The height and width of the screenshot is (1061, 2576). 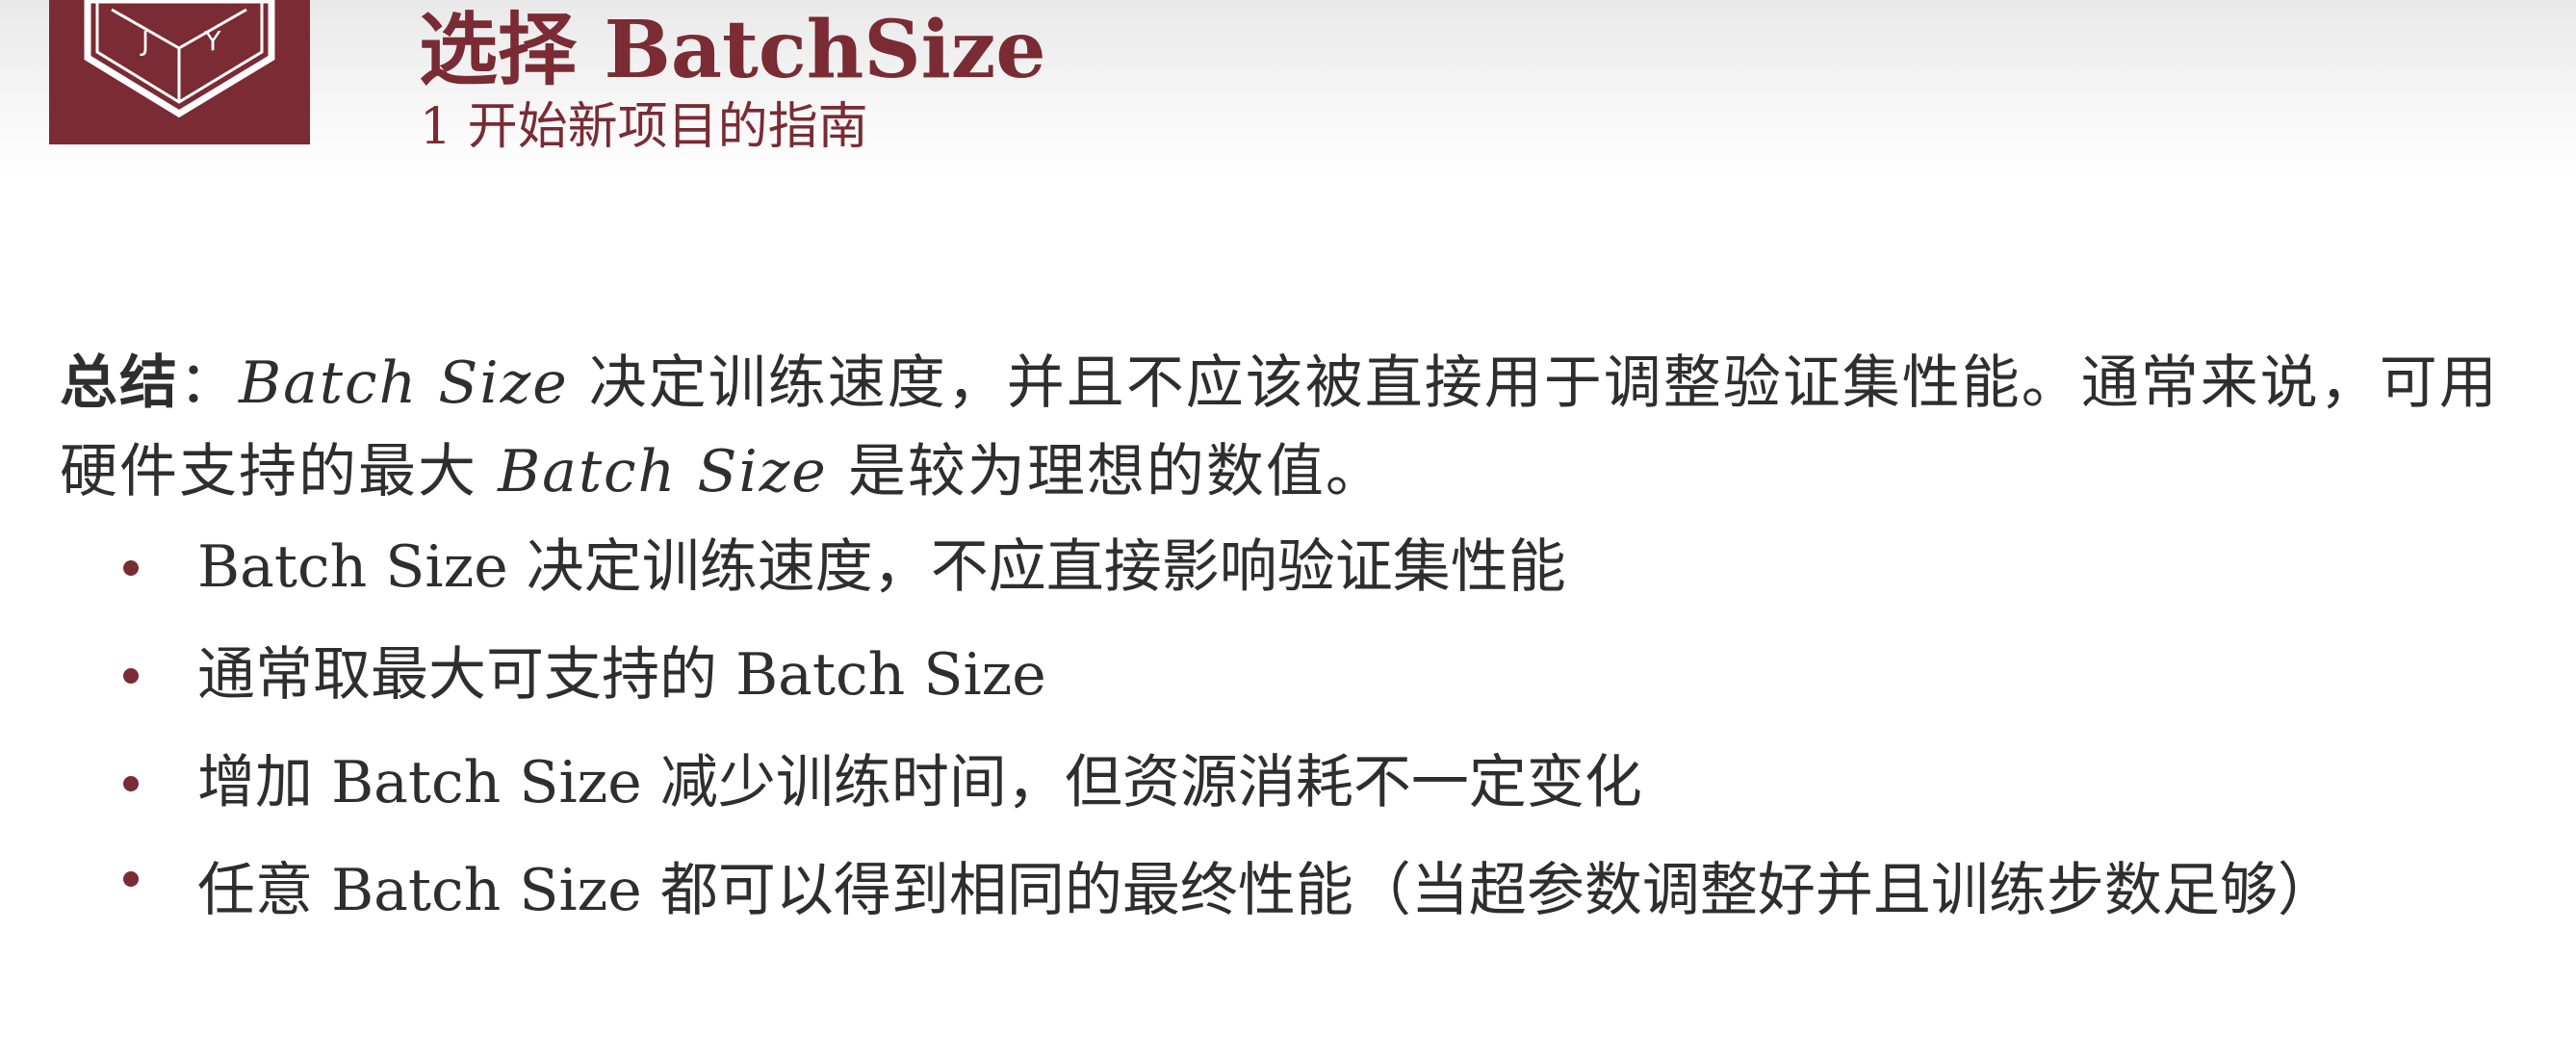 I want to click on page-title: 选择 BatchSize, so click(x=732, y=50).